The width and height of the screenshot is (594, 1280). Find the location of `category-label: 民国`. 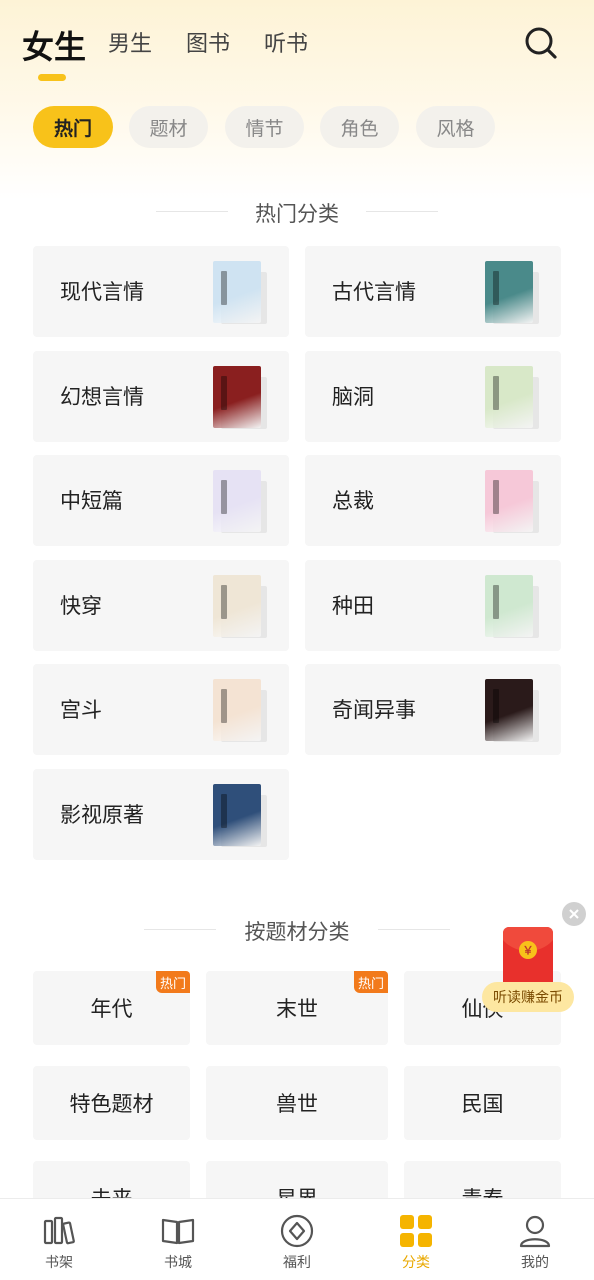

category-label: 民国 is located at coordinates (482, 1104).